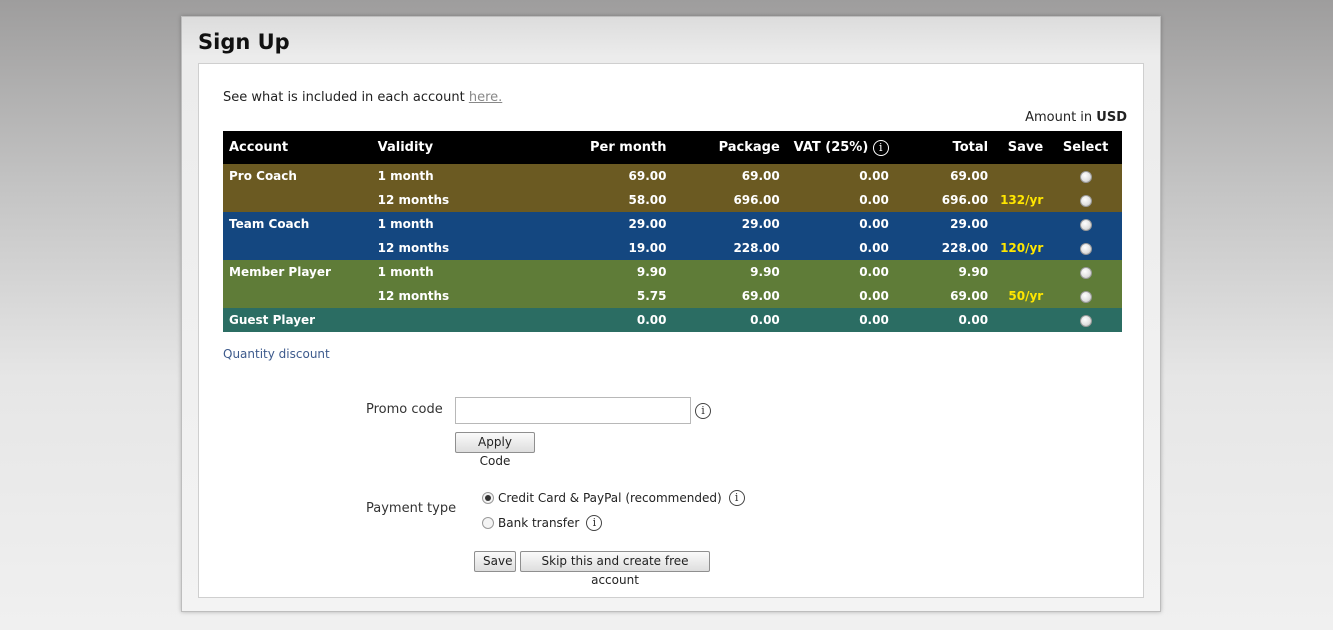 This screenshot has width=1333, height=630. I want to click on cell-total: 0.00, so click(944, 320).